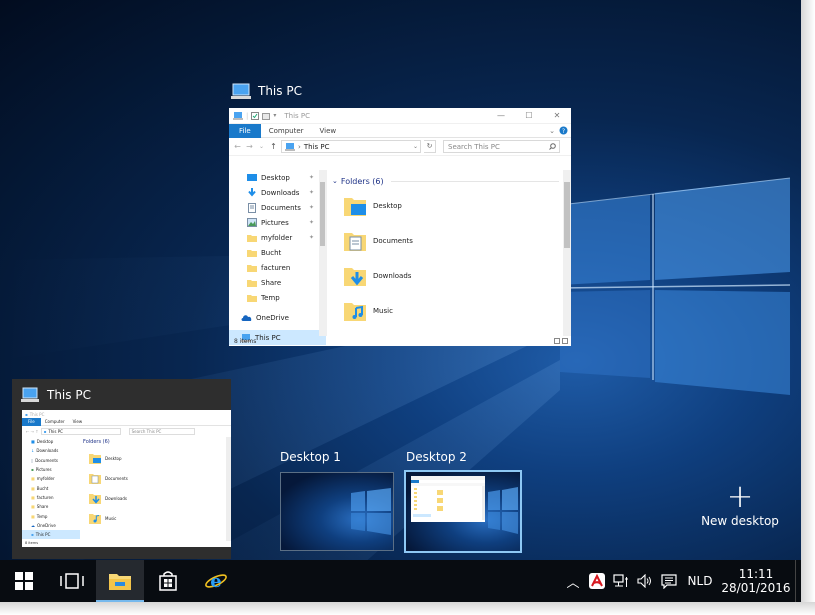 This screenshot has height=615, width=815. I want to click on internet-explorer-icon: e, so click(216, 581).